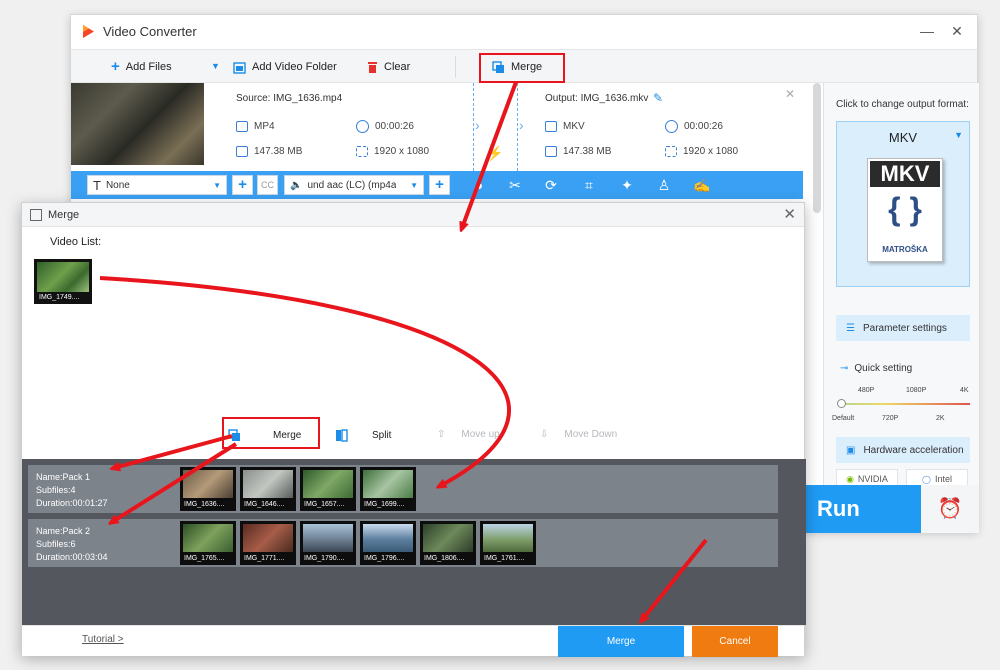 Image resolution: width=1000 pixels, height=670 pixels. I want to click on edit-pencil-icon: ✎, so click(658, 98).